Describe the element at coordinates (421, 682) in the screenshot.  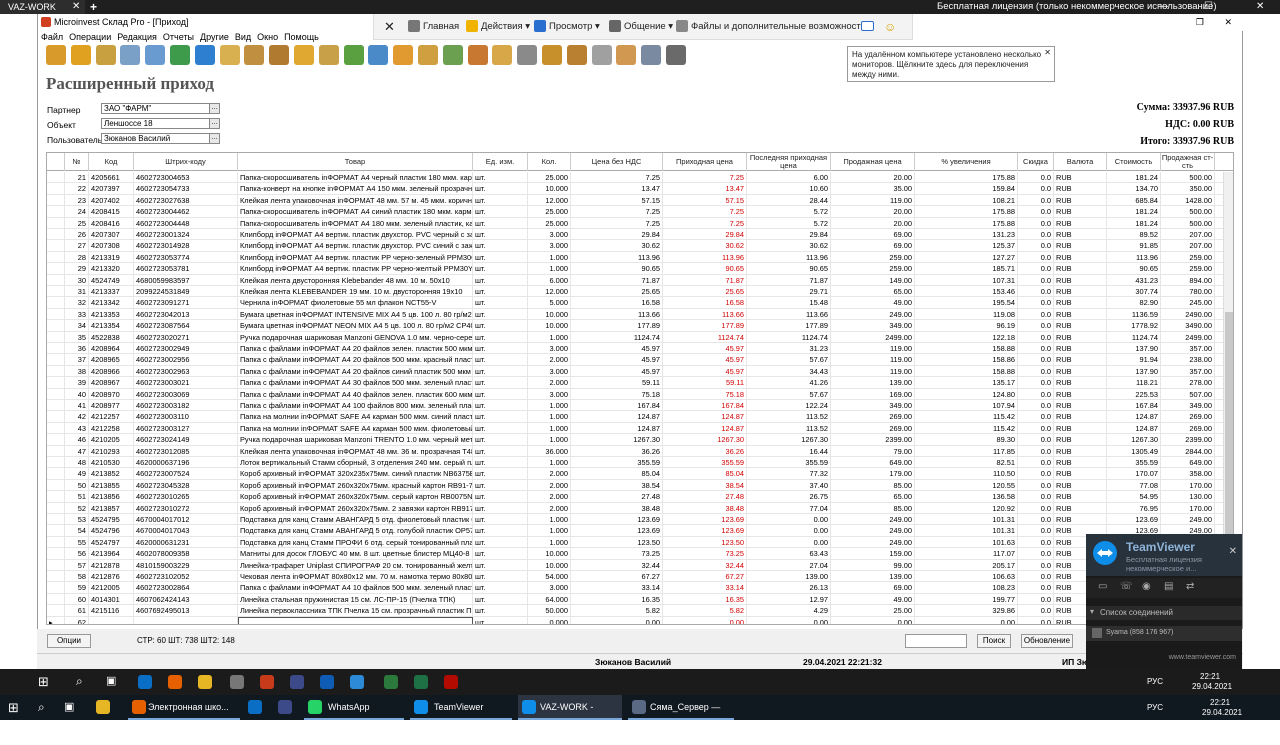
I see `excel-icon` at that location.